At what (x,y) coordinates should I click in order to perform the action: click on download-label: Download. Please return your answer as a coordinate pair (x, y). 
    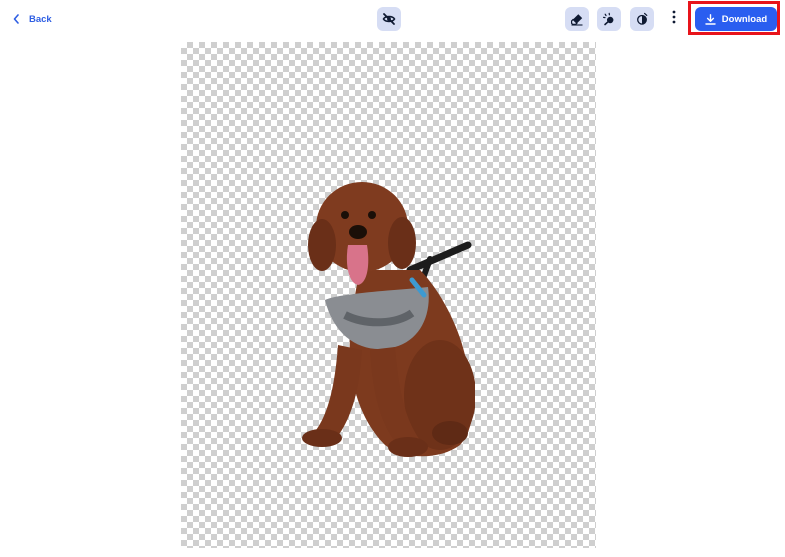
    Looking at the image, I should click on (744, 19).